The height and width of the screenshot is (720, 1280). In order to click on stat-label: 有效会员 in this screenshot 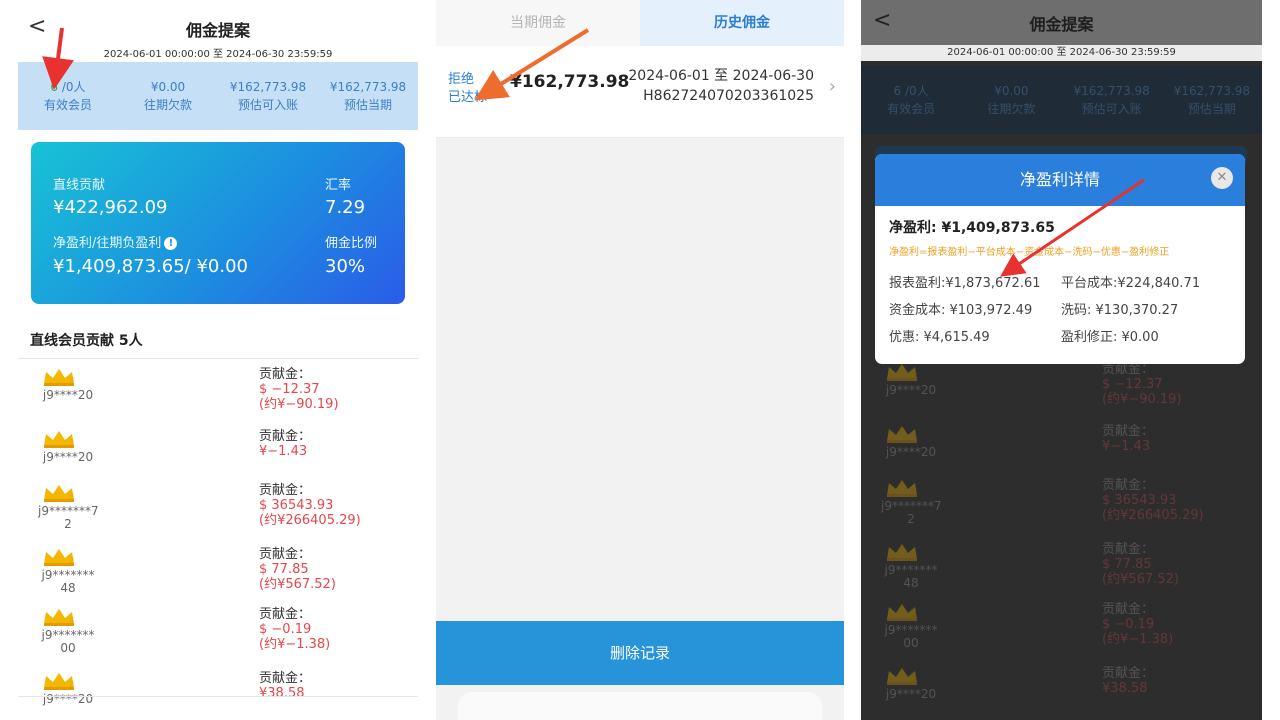, I will do `click(67, 105)`.